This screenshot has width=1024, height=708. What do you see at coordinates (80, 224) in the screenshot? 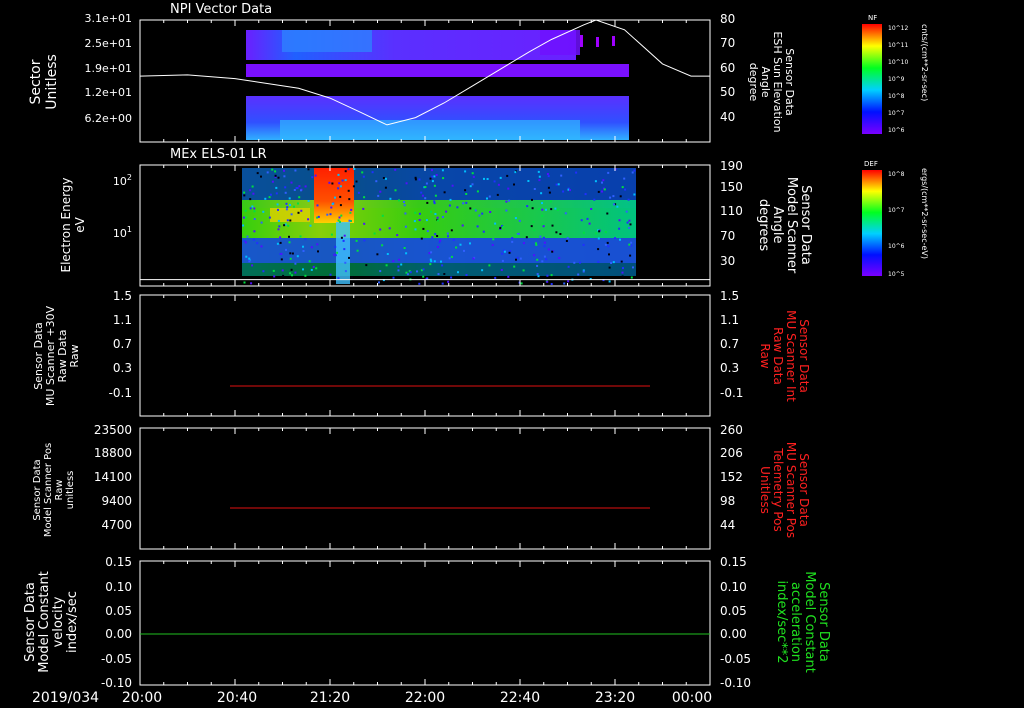
I see `els-ylabel-left-1: eV` at bounding box center [80, 224].